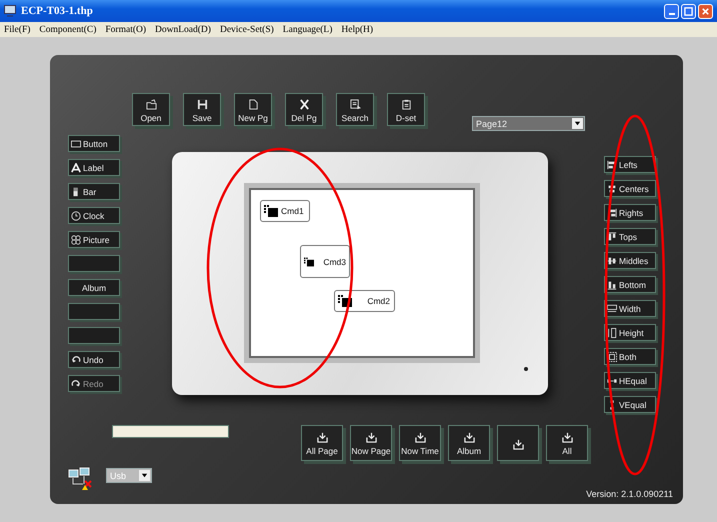  What do you see at coordinates (630, 212) in the screenshot?
I see `align-button: Rights` at bounding box center [630, 212].